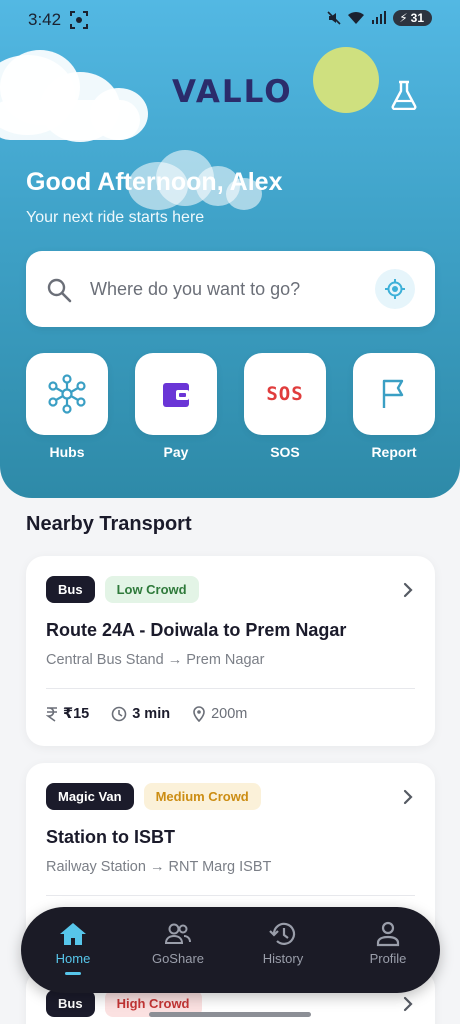  I want to click on nav-label: Home, so click(73, 958).